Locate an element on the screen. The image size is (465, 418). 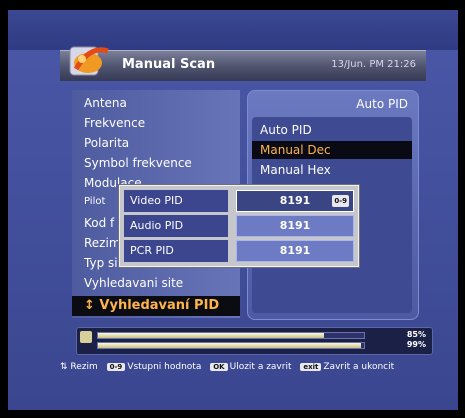
audio-pid-value: 8191 is located at coordinates (295, 225).